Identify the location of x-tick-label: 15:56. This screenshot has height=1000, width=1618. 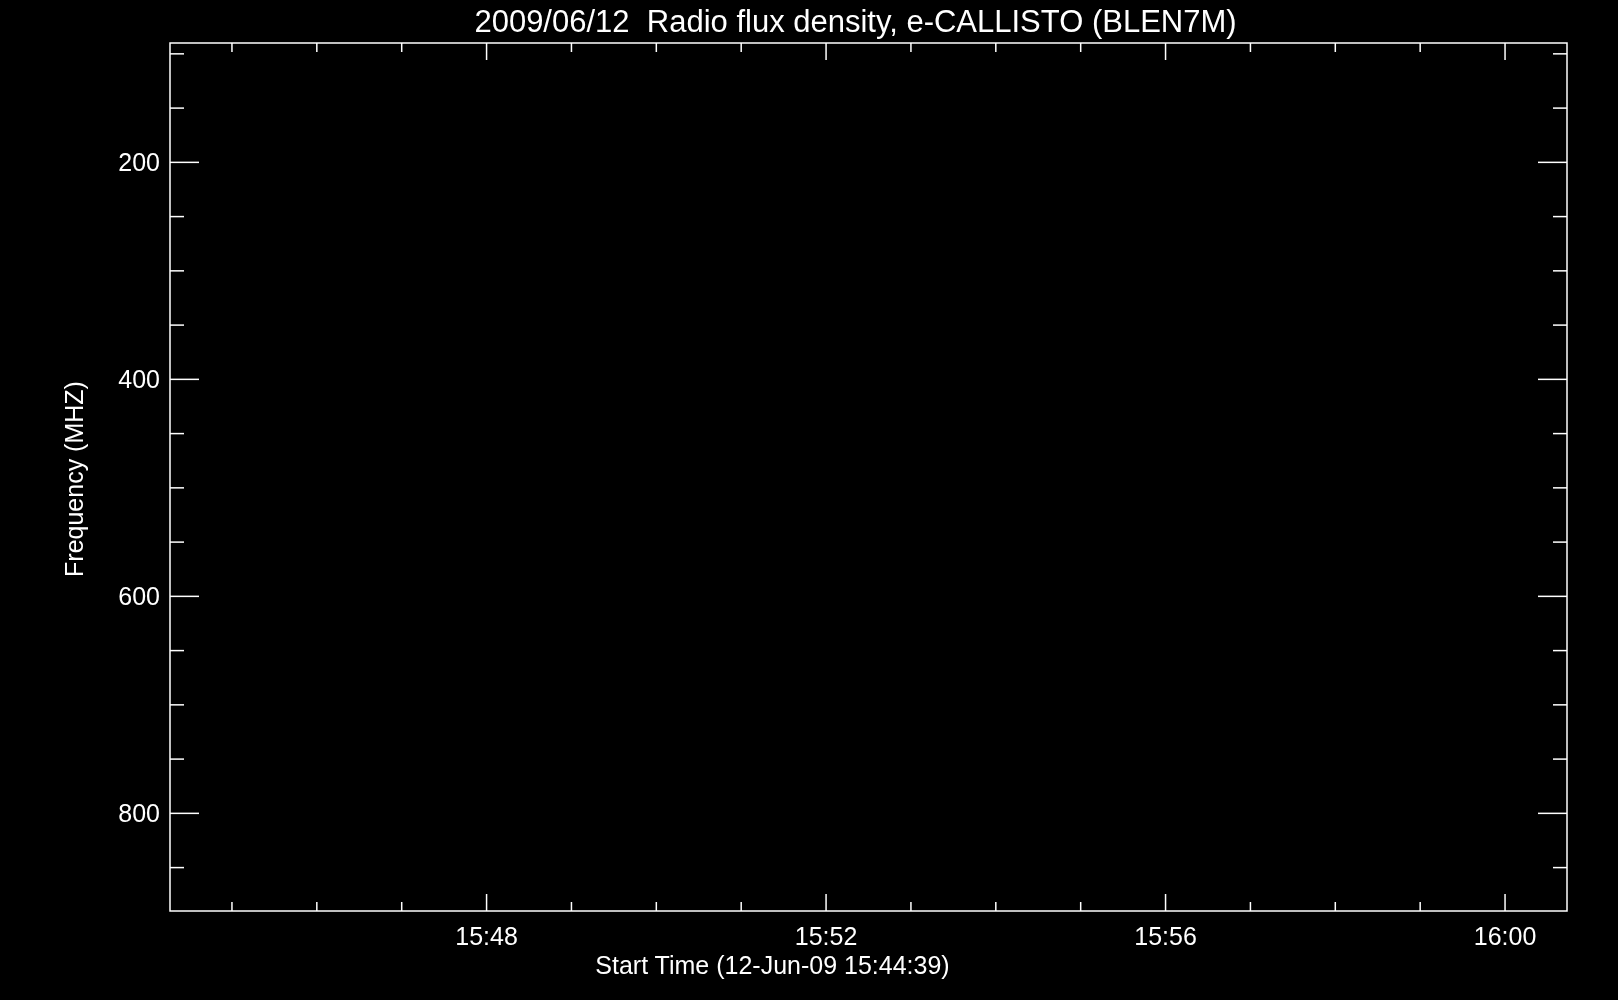
(1165, 936).